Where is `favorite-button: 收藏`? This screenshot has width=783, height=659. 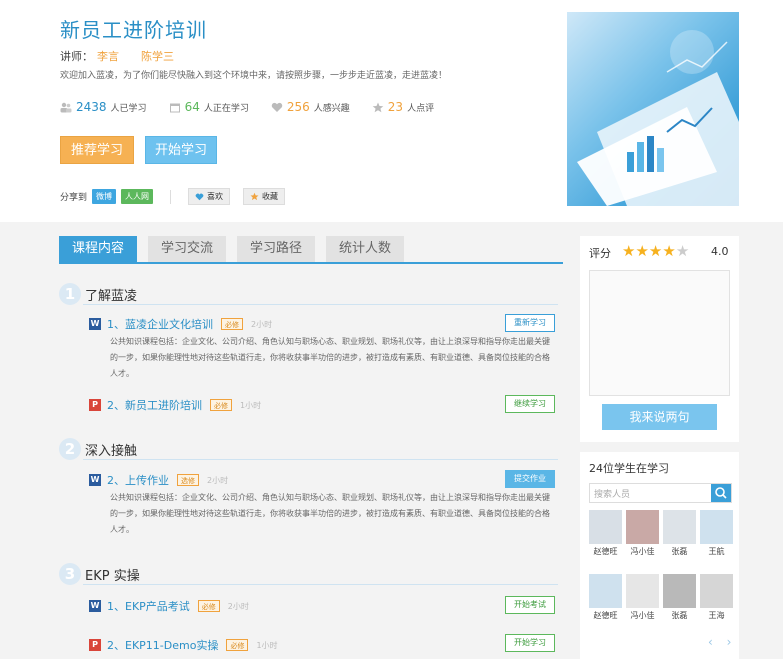
favorite-button: 收藏 is located at coordinates (264, 196).